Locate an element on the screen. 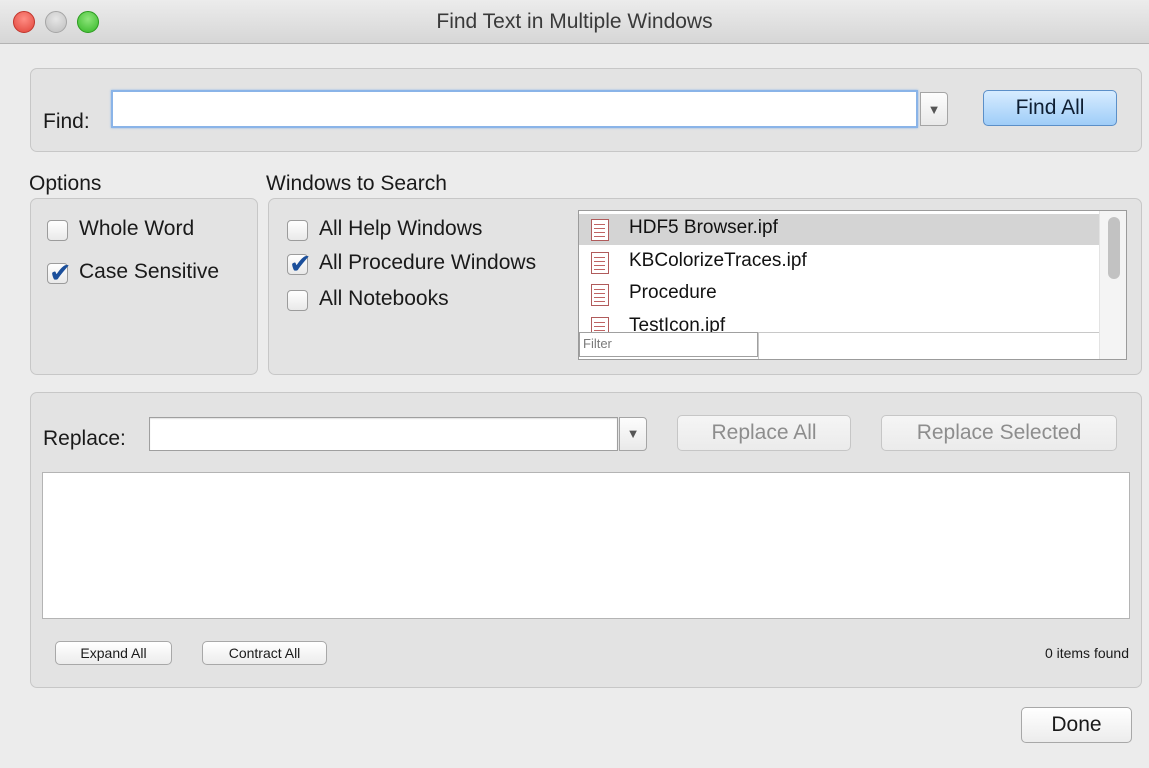  items-found-status: 0 items found is located at coordinates (1086, 653).